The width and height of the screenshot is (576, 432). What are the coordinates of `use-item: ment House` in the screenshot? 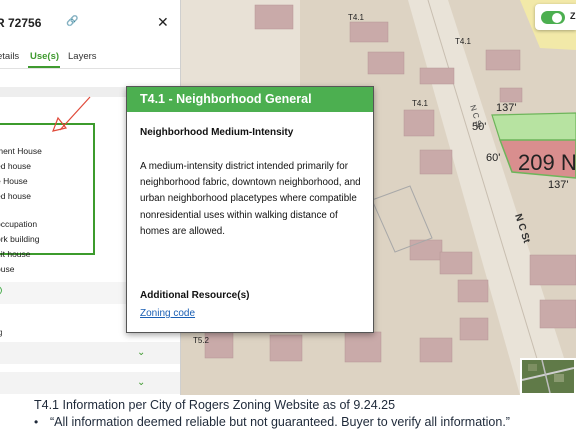 It's located at (21, 151).